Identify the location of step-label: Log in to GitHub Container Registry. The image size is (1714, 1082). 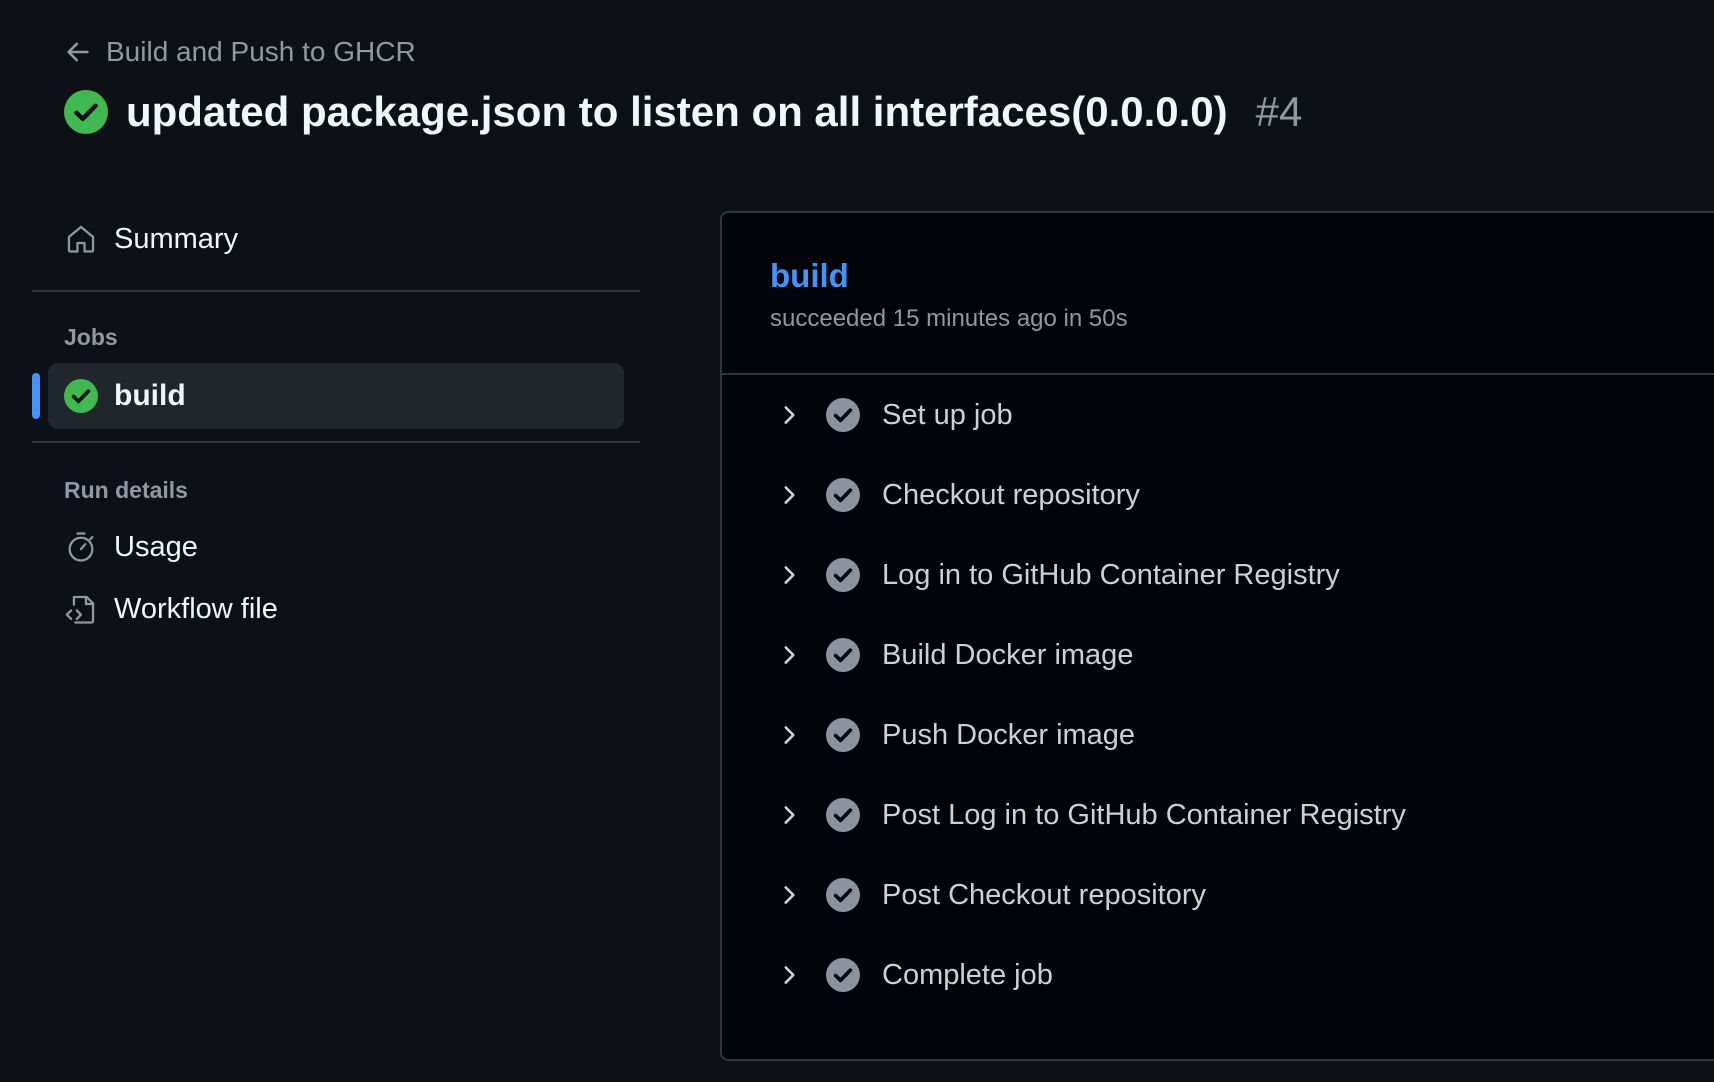
(1111, 574).